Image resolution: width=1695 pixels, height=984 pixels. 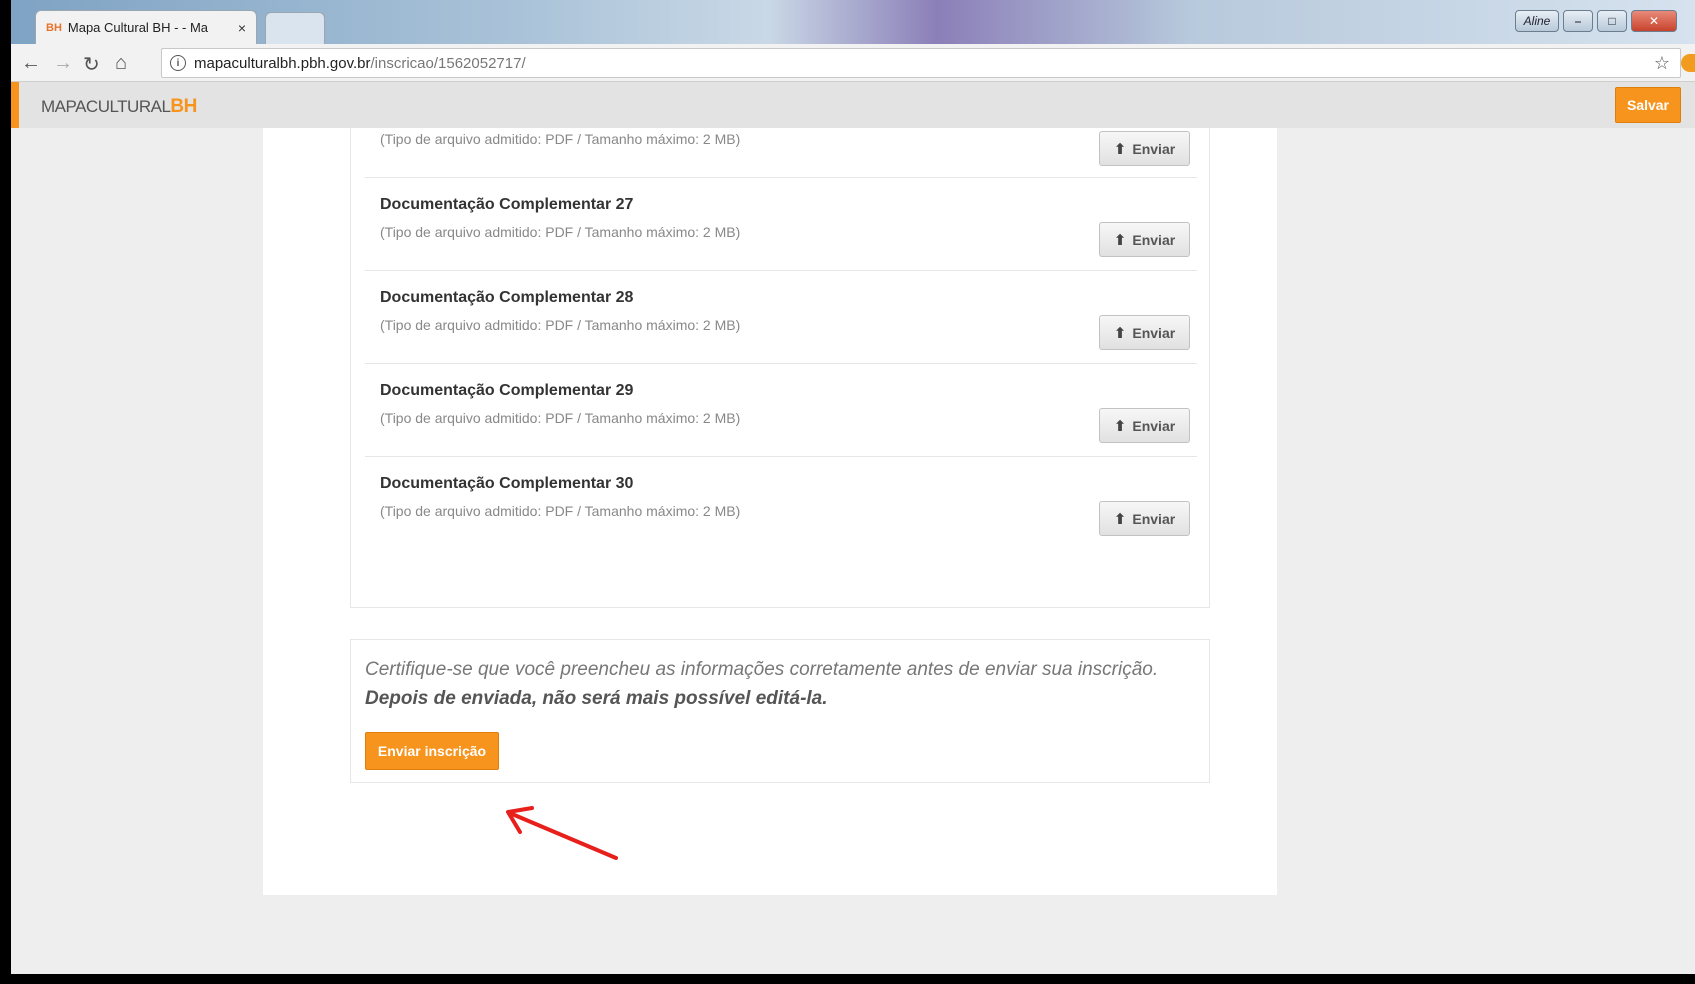 I want to click on logo-accent: BH, so click(x=183, y=106).